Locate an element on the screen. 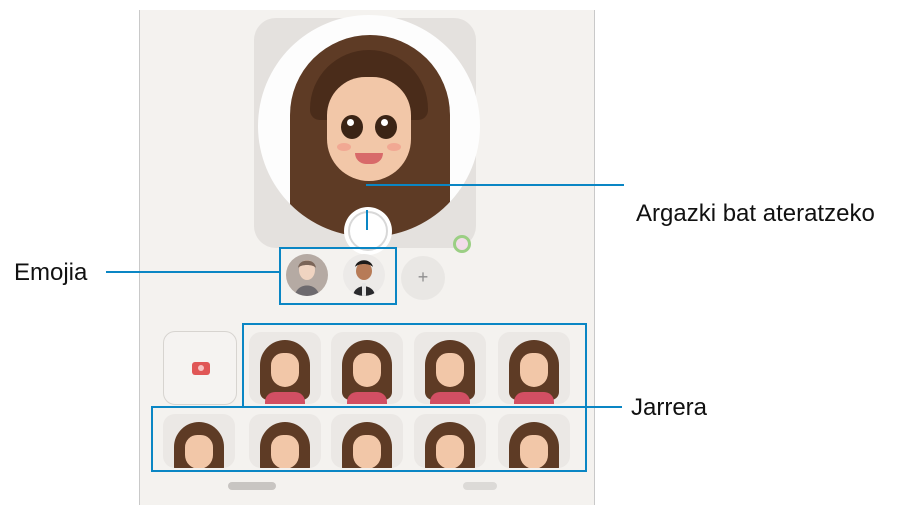  emoji-avatar-1-graphic is located at coordinates (307, 278).